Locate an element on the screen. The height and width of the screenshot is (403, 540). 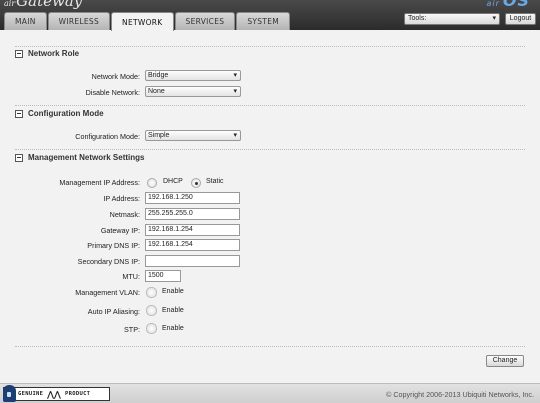
network-mode-label: Network Mode: is located at coordinates (115, 76).